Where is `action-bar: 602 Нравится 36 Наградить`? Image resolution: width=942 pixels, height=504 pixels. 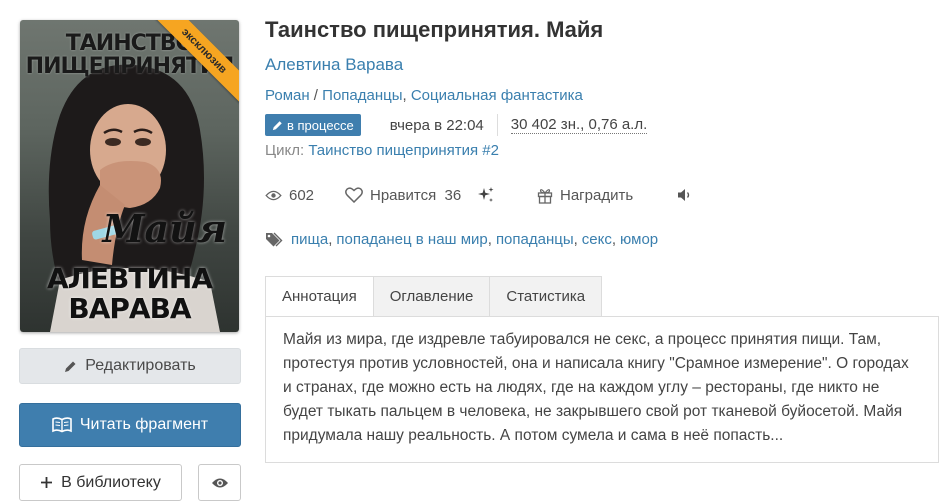 action-bar: 602 Нравится 36 Наградить is located at coordinates (482, 195).